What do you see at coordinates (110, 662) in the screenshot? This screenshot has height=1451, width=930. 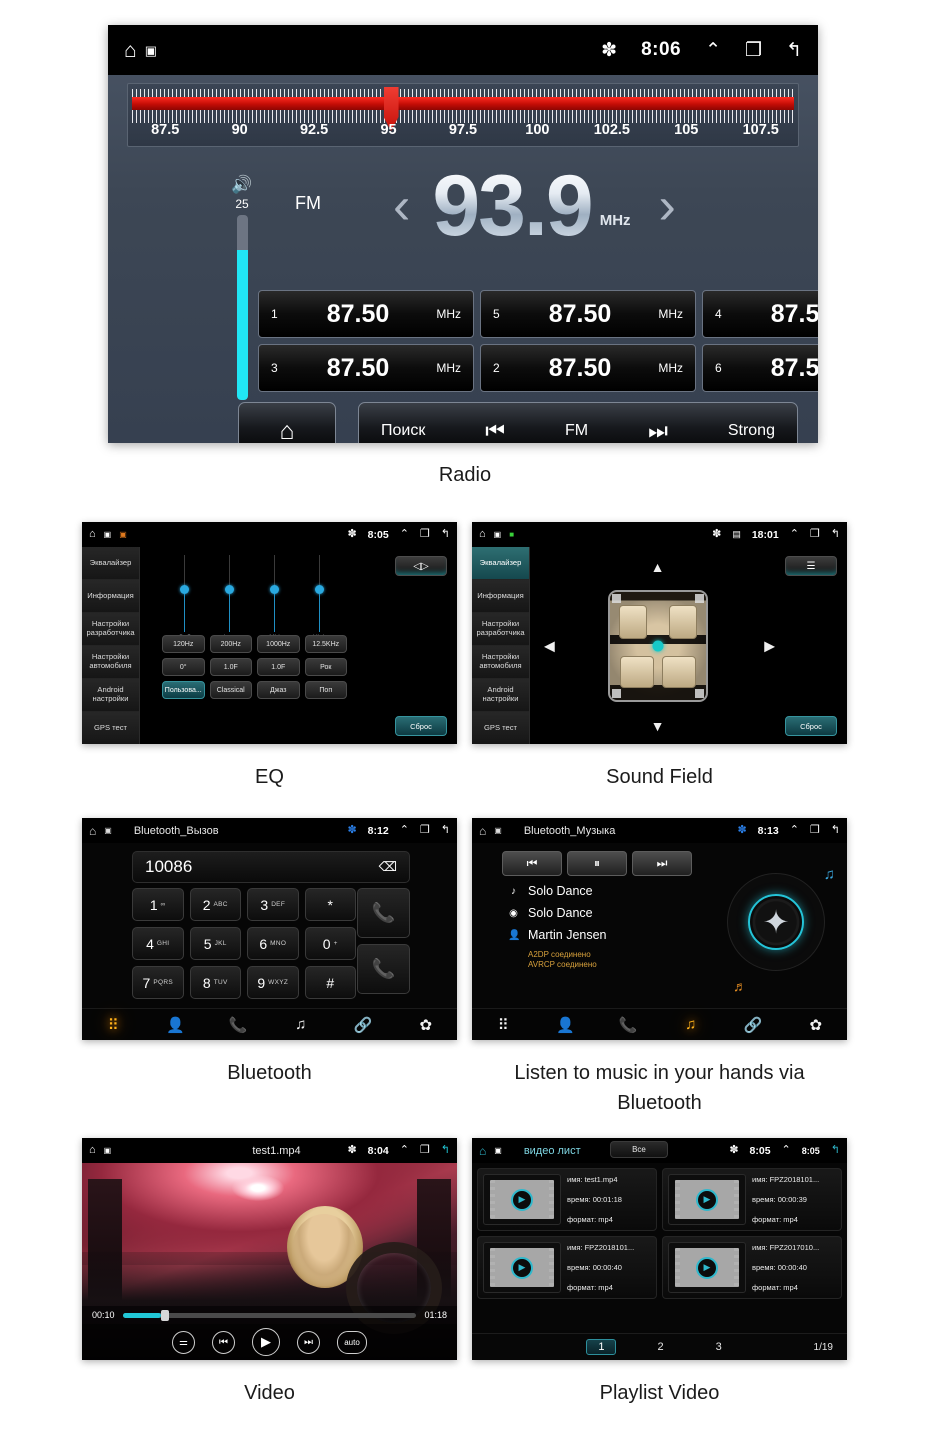 I see `sidebar-item-3: Настройки автомобиля` at bounding box center [110, 662].